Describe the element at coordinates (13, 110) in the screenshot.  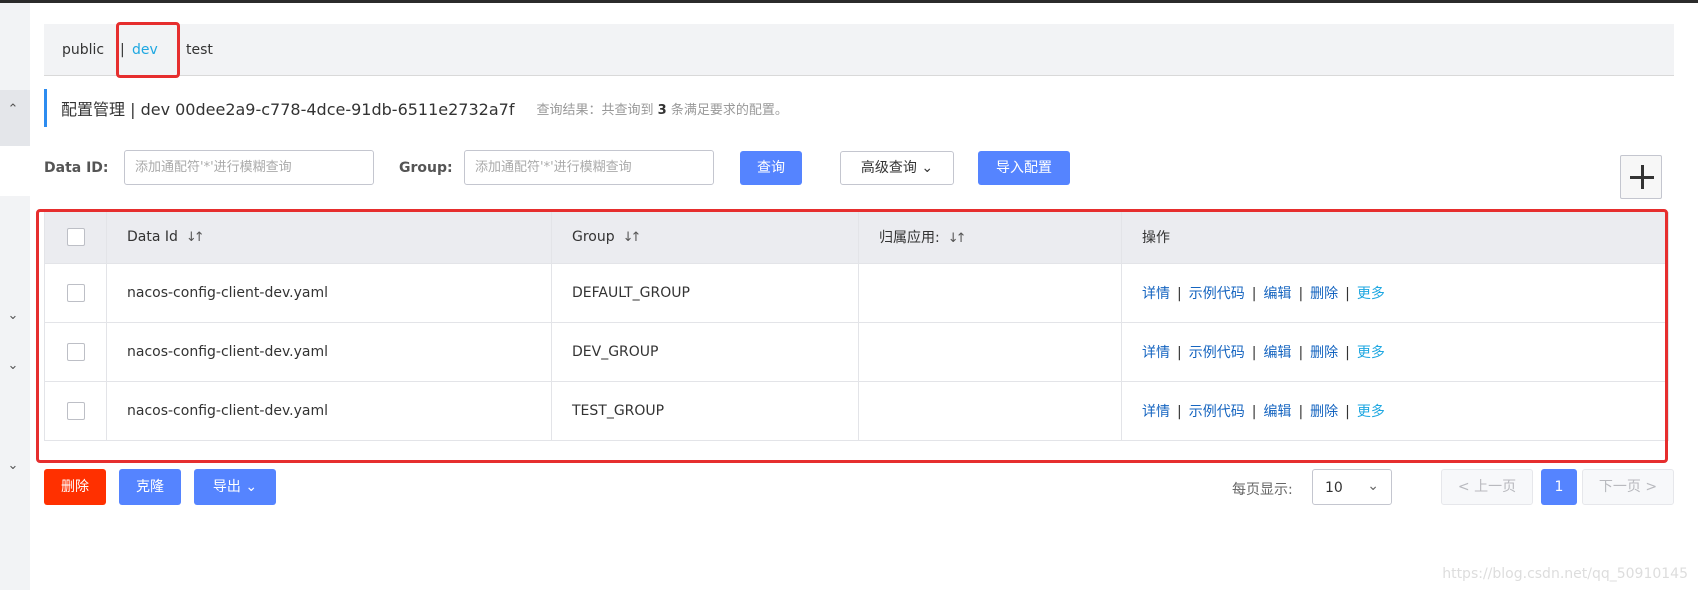
I see `chevron-up-icon: ⌃` at that location.